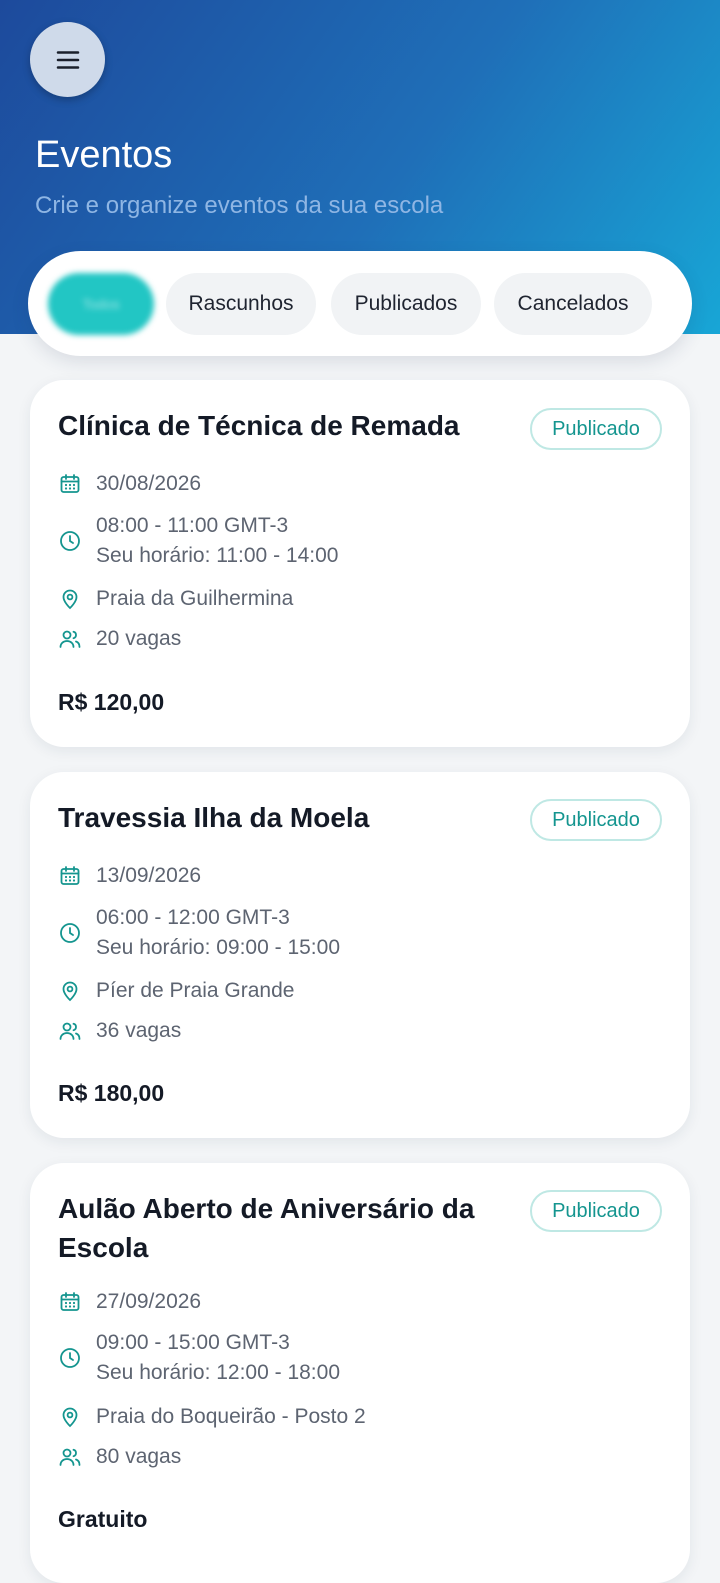 The width and height of the screenshot is (720, 1583). Describe the element at coordinates (406, 304) in the screenshot. I see `filter-tab-publicados: Publicados` at that location.